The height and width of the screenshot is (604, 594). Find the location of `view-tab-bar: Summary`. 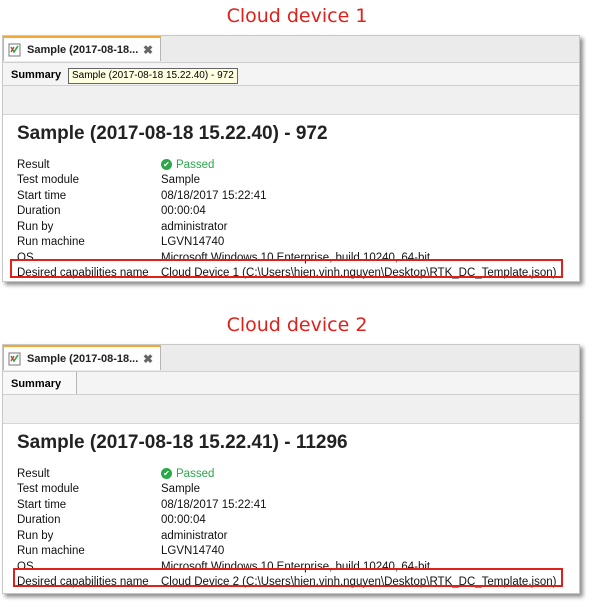

view-tab-bar: Summary is located at coordinates (291, 383).